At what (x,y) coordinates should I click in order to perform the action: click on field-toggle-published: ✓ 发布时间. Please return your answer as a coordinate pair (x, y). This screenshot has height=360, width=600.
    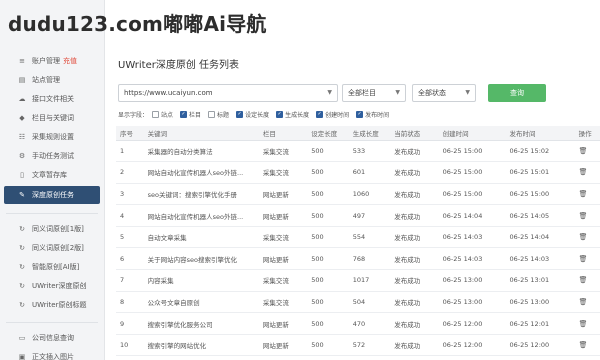
    Looking at the image, I should click on (372, 114).